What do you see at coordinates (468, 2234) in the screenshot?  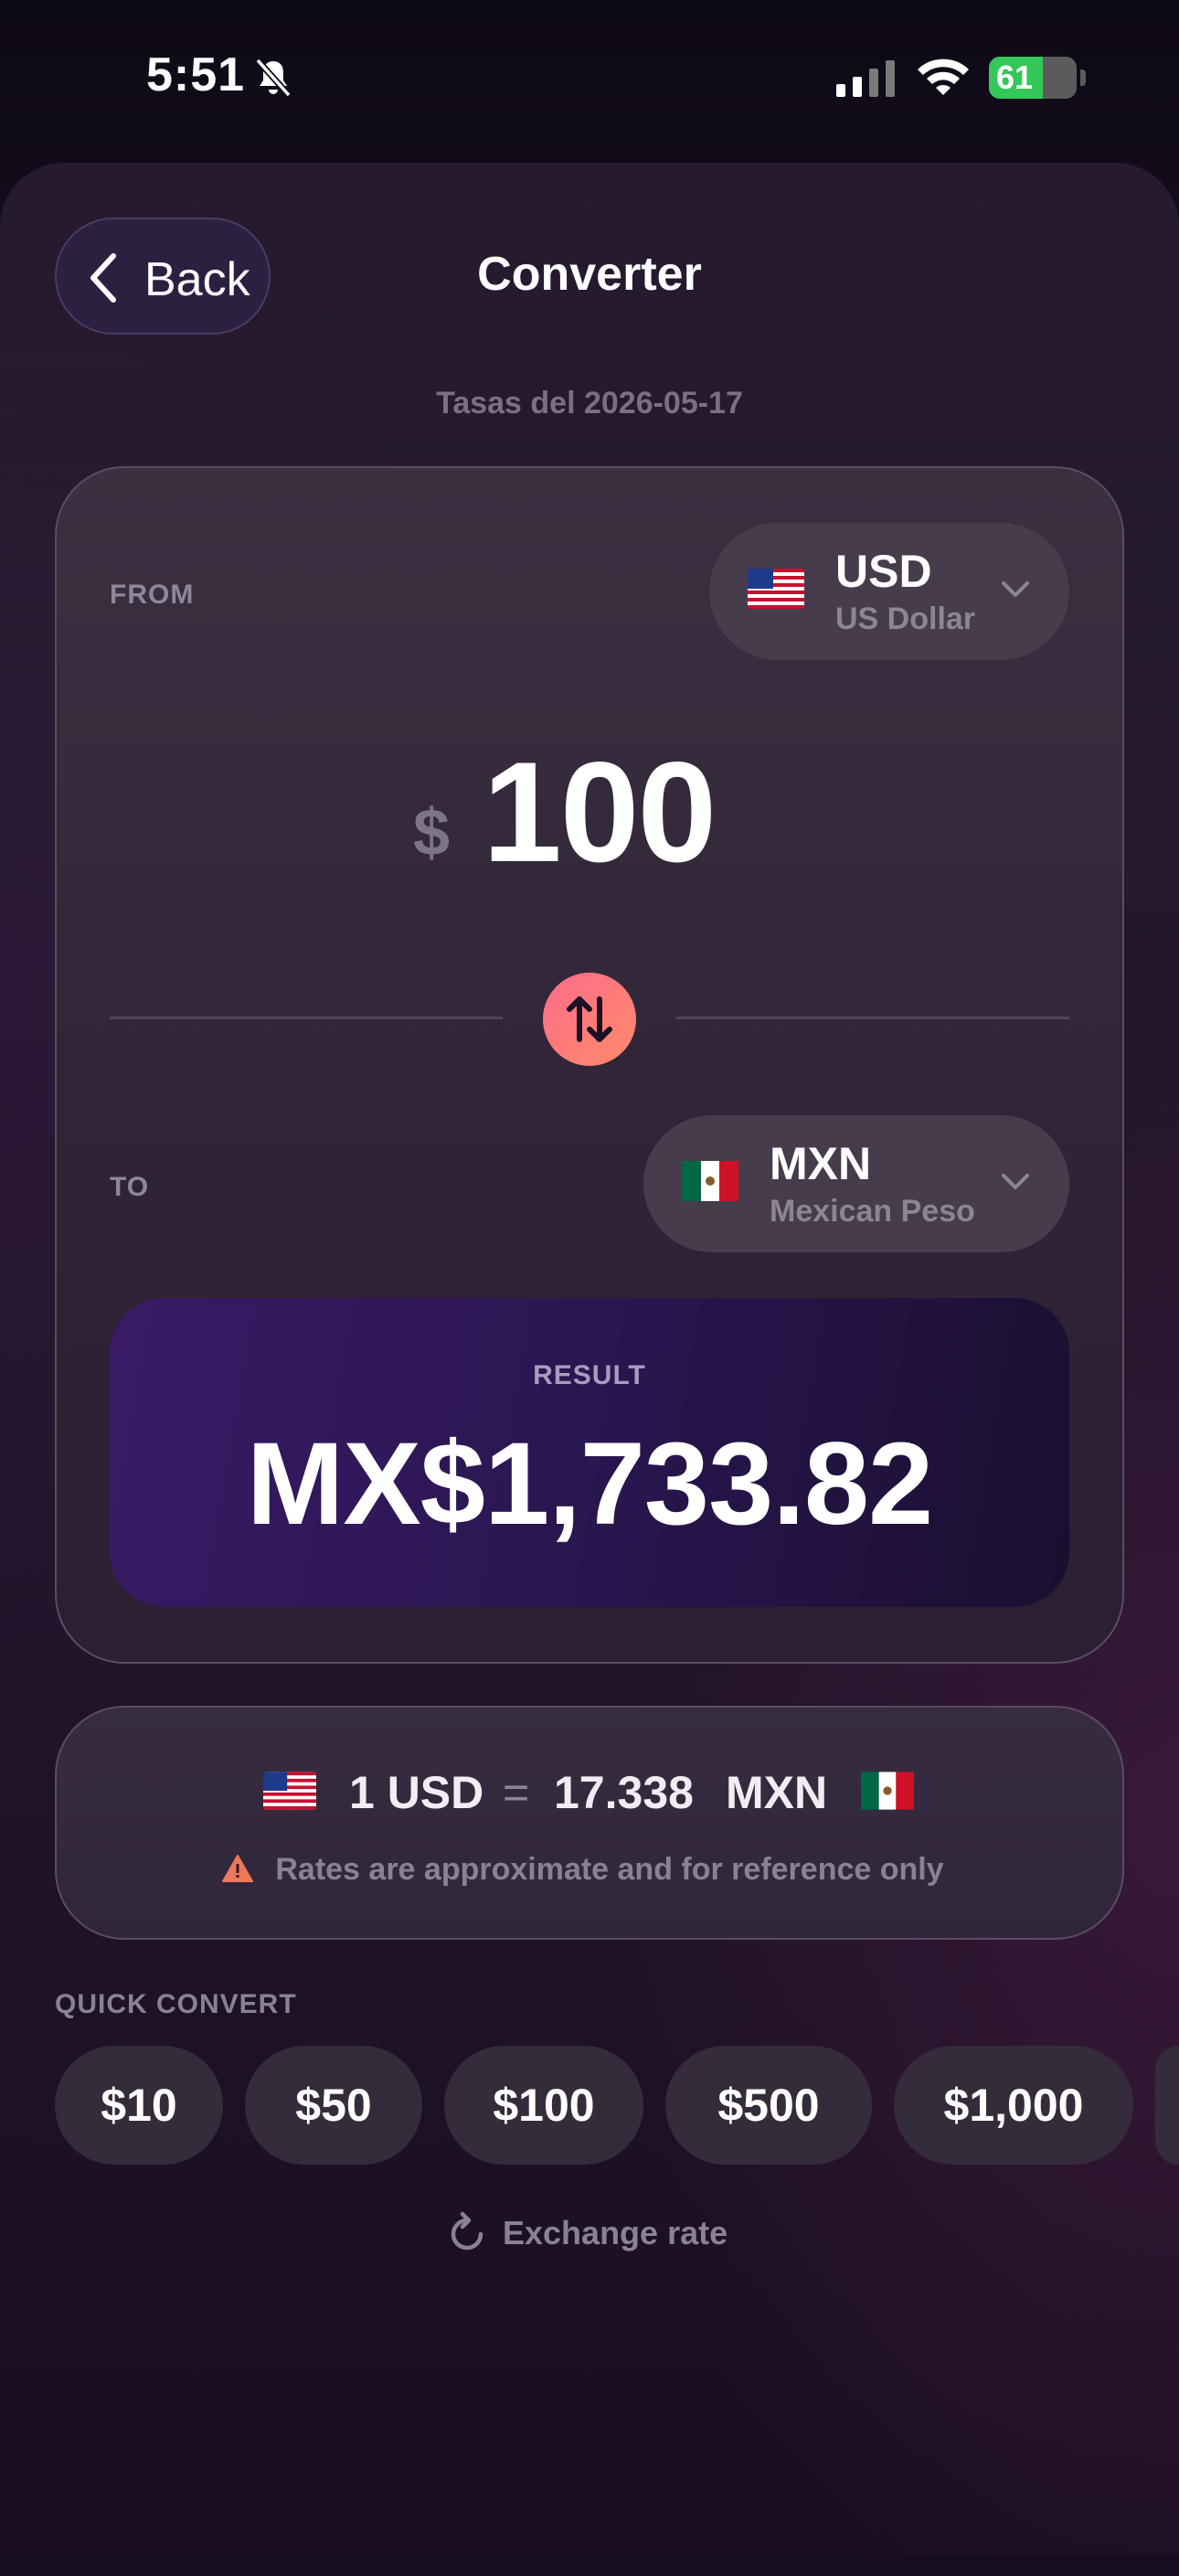 I see `refresh-icon` at bounding box center [468, 2234].